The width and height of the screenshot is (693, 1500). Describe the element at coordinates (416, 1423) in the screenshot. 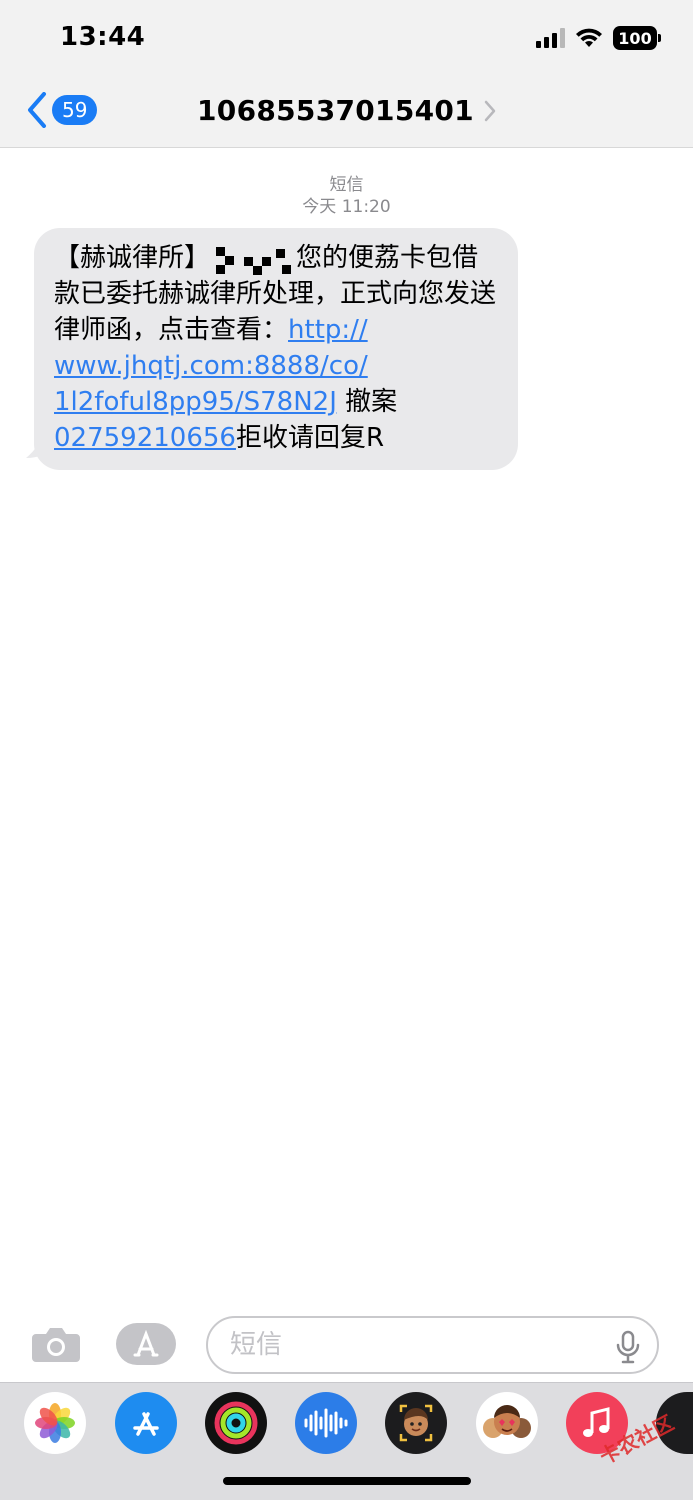

I see `memoji-icon` at that location.